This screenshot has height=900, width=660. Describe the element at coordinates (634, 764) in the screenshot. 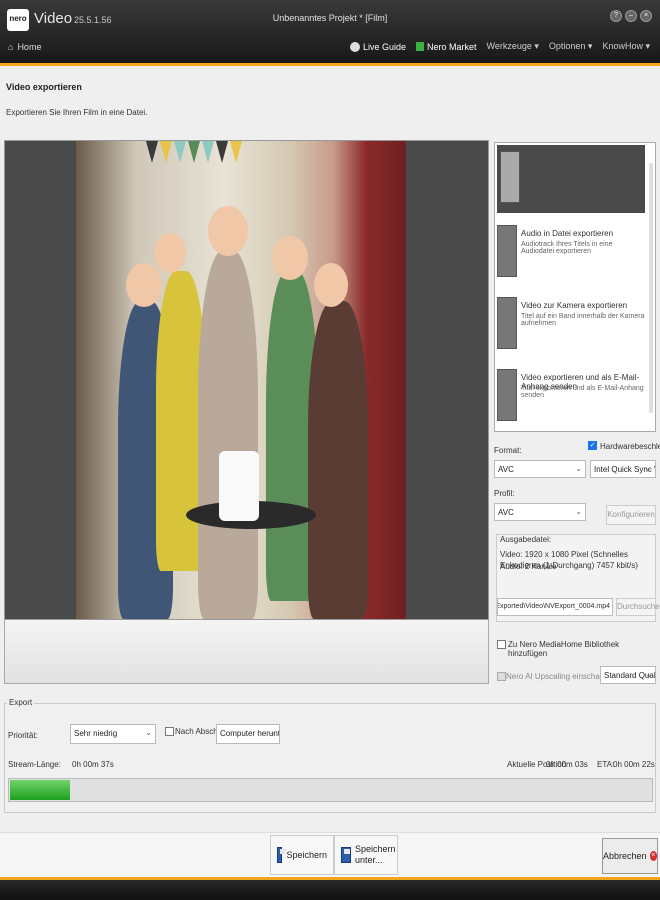

I see `eta-value: 0h 00m 22s` at that location.